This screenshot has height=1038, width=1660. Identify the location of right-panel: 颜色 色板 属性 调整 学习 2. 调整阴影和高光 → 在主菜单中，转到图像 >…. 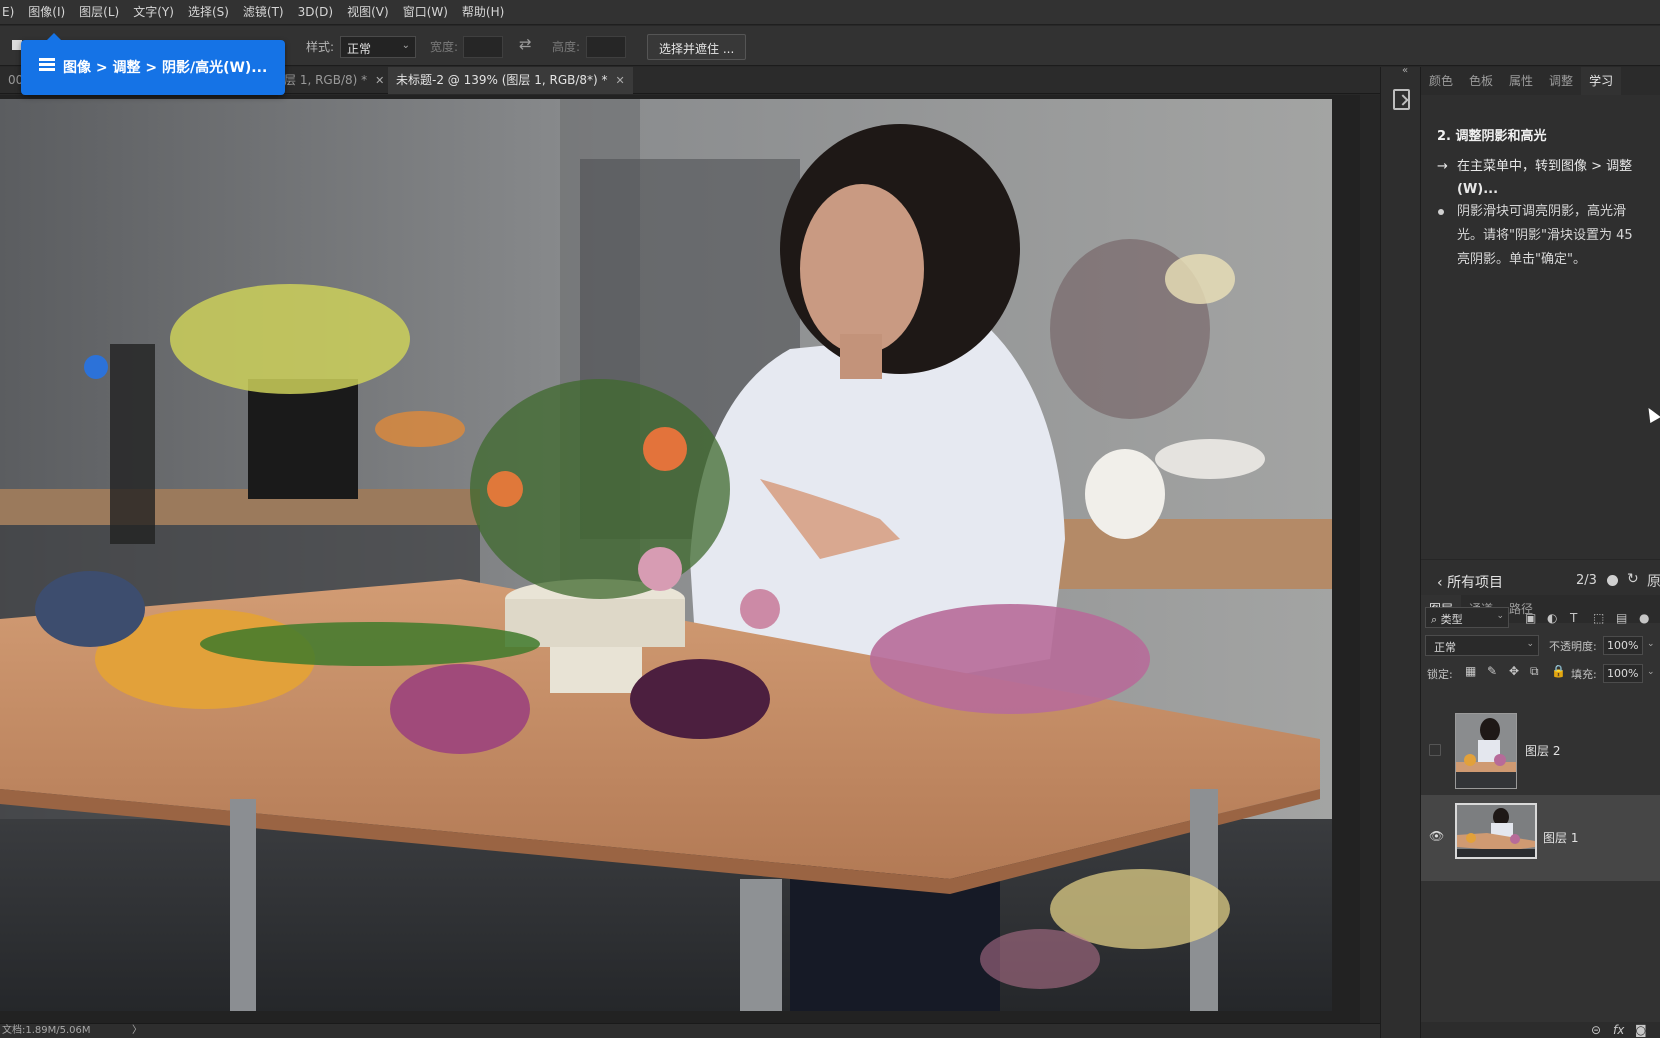
(1540, 552).